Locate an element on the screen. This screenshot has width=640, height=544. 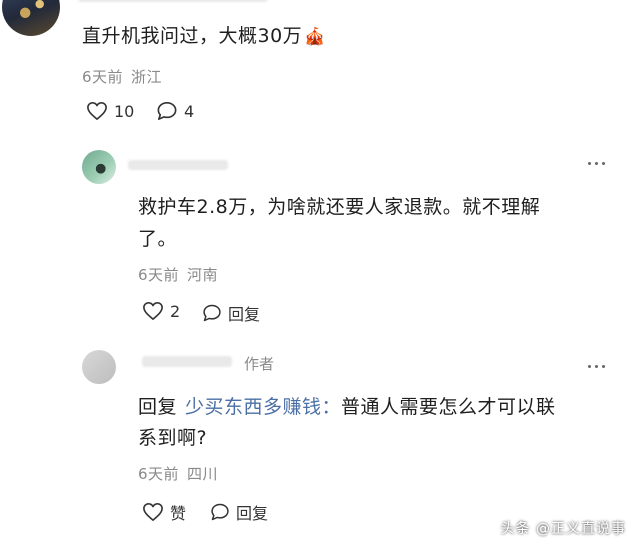
comment-location: 浙江 is located at coordinates (147, 77).